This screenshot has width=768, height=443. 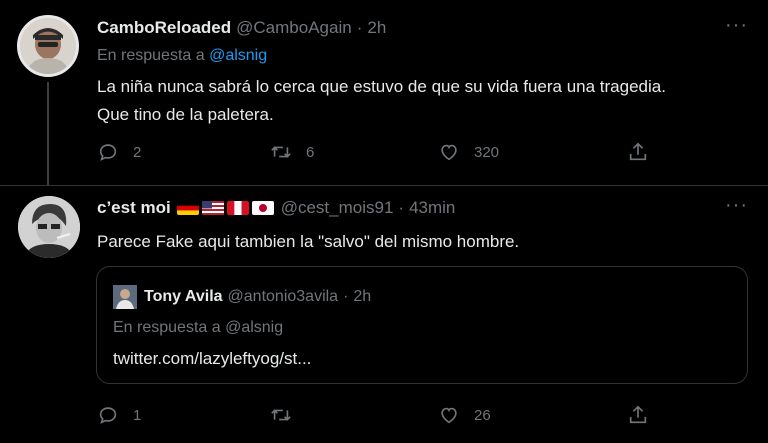 I want to click on display-name: c’est moi, so click(x=134, y=208).